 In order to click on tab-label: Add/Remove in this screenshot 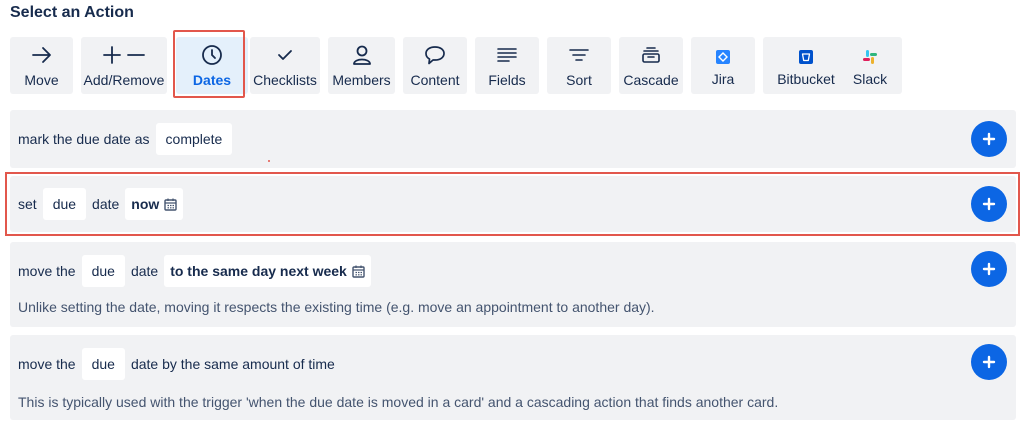, I will do `click(124, 80)`.